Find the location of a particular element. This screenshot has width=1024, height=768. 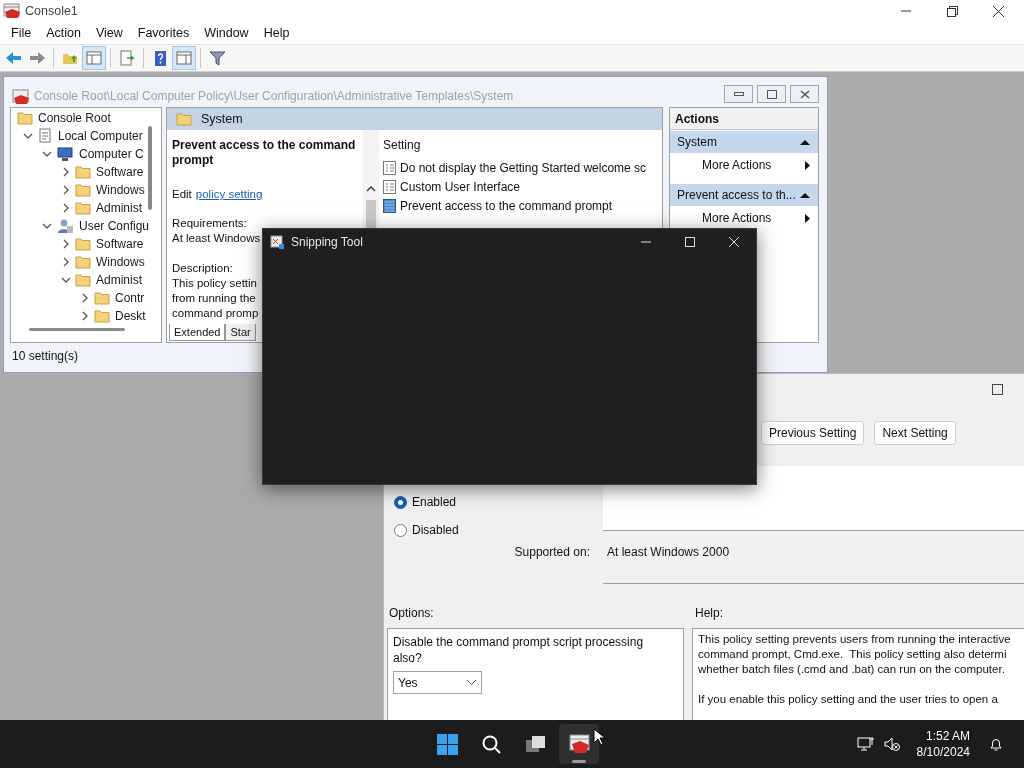

filter-icon is located at coordinates (217, 58).